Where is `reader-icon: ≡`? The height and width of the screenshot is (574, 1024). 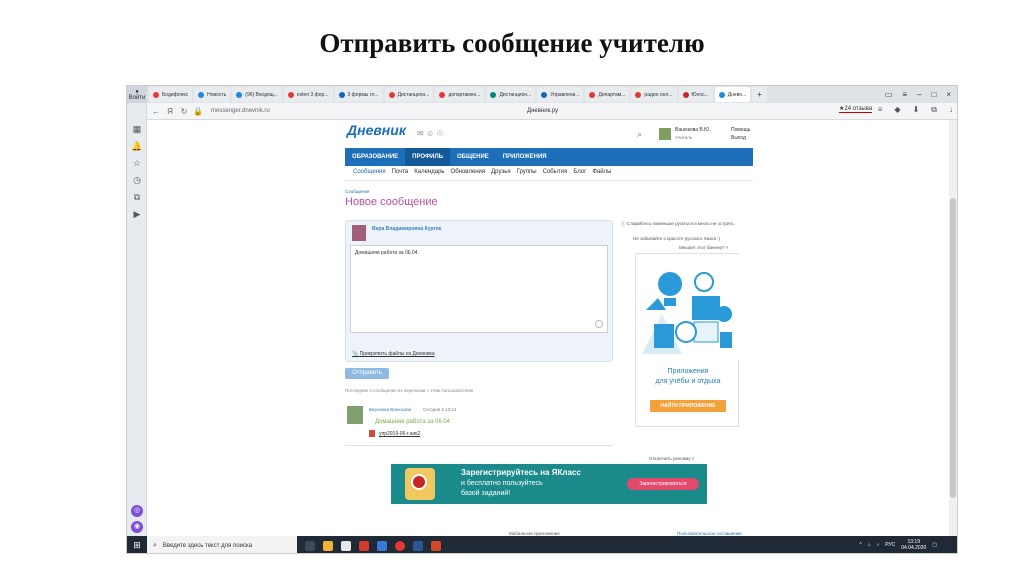 reader-icon: ≡ is located at coordinates (880, 110).